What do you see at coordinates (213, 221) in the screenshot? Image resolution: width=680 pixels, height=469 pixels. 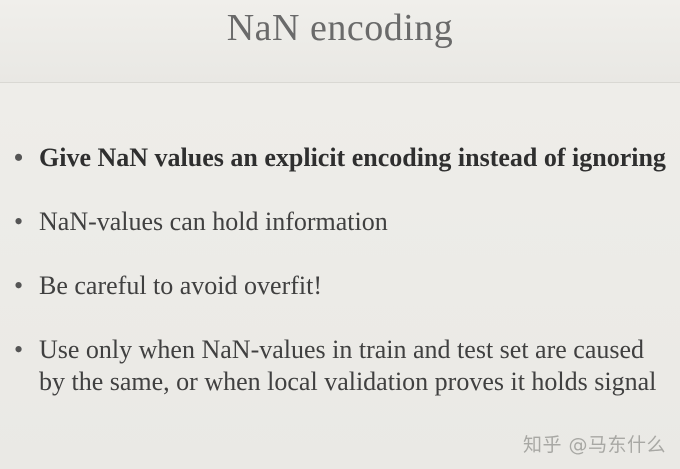 I see `bullet-text: NaN-values can hold information` at bounding box center [213, 221].